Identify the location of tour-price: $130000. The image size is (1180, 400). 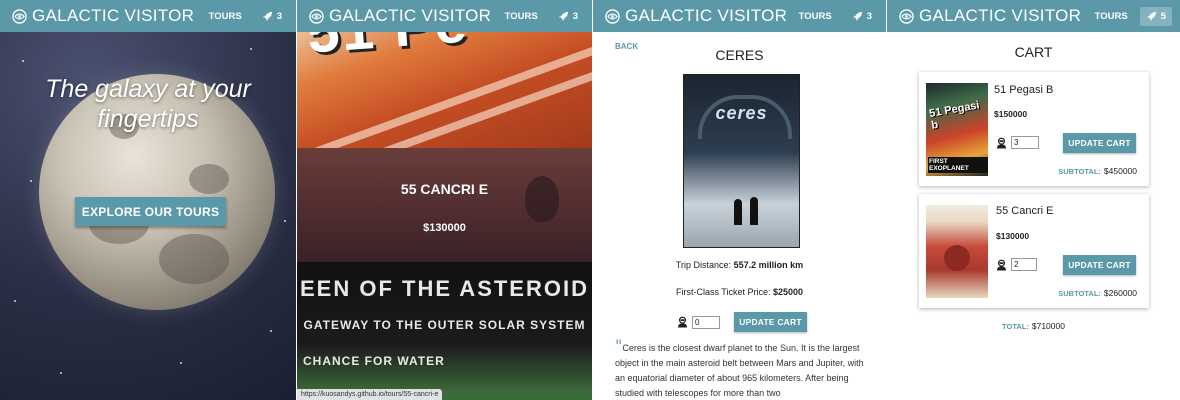
(444, 228).